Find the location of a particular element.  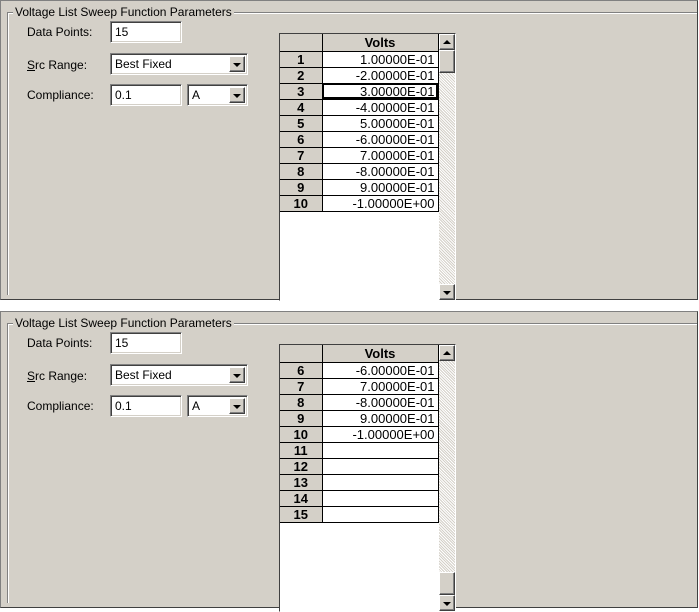

row-number: 9 is located at coordinates (301, 187).